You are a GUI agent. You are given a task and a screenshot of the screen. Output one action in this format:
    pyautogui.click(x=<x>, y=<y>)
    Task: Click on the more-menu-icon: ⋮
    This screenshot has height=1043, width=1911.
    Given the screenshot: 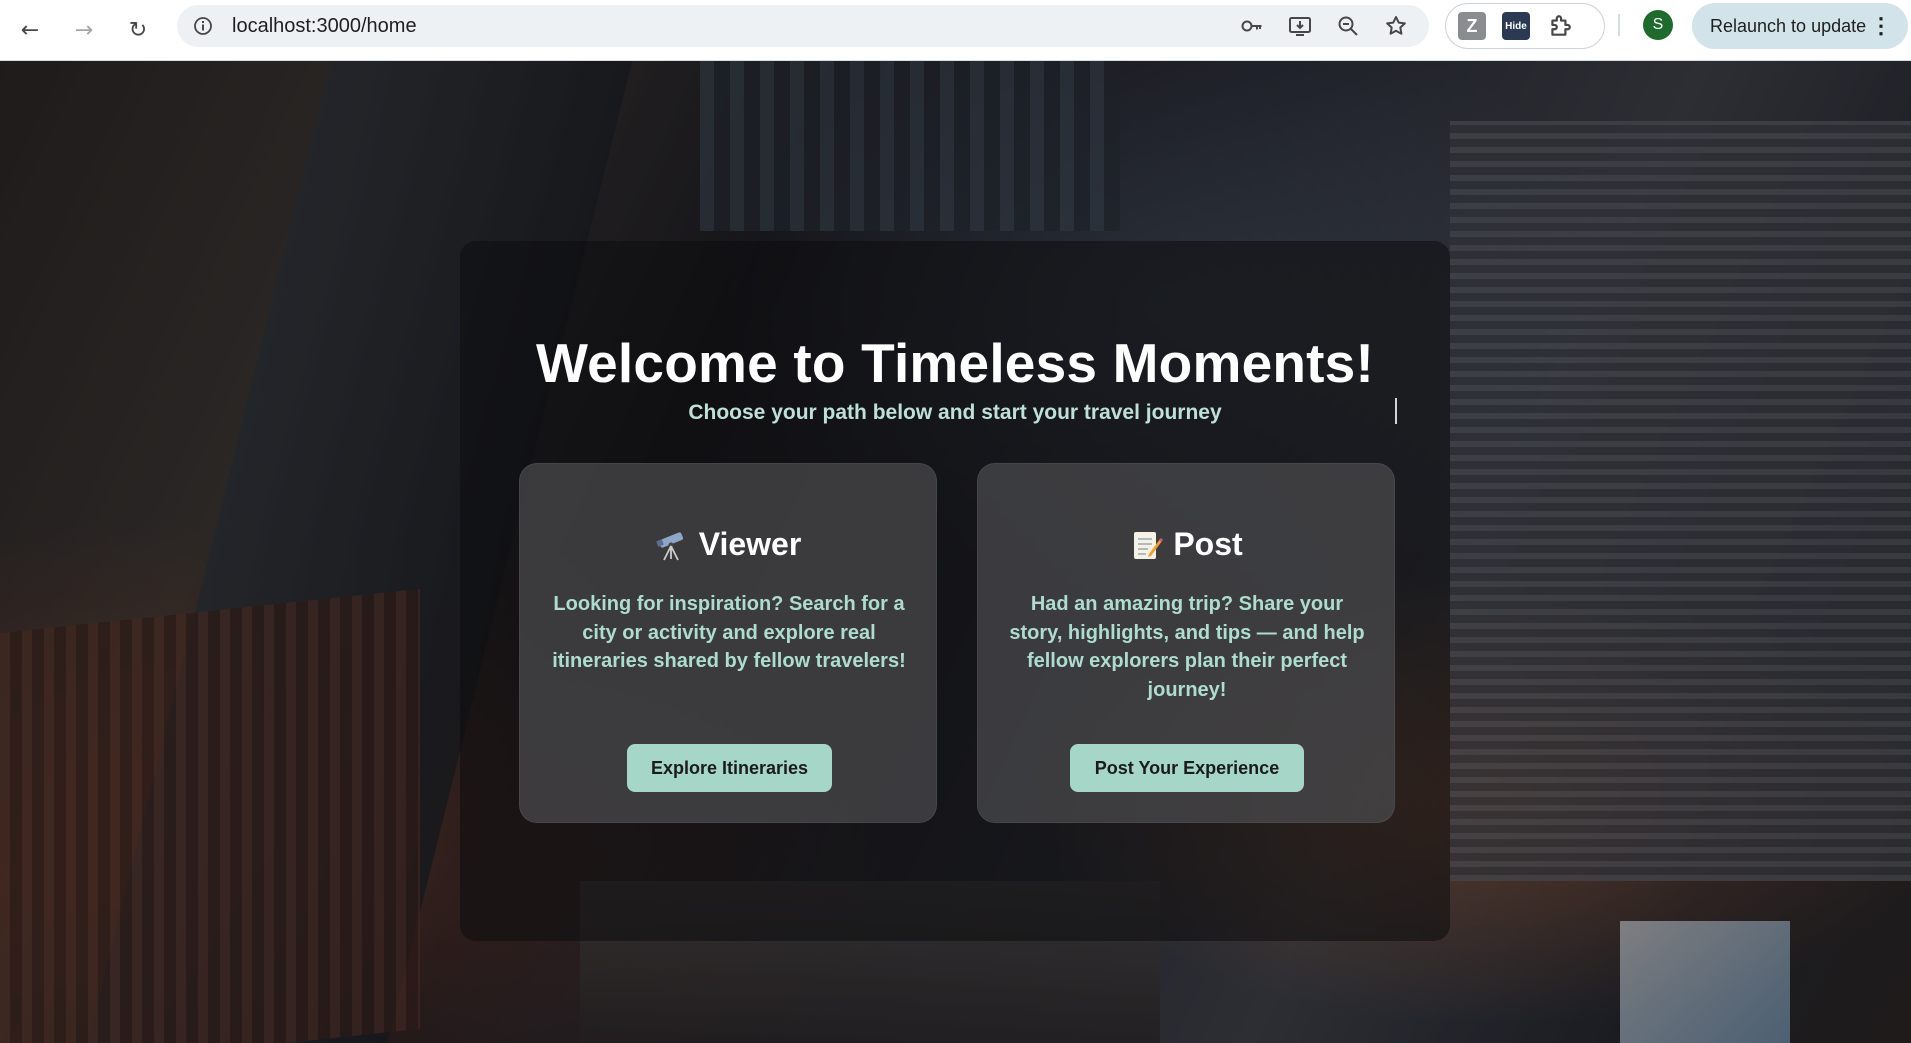 What is the action you would take?
    pyautogui.click(x=1881, y=26)
    